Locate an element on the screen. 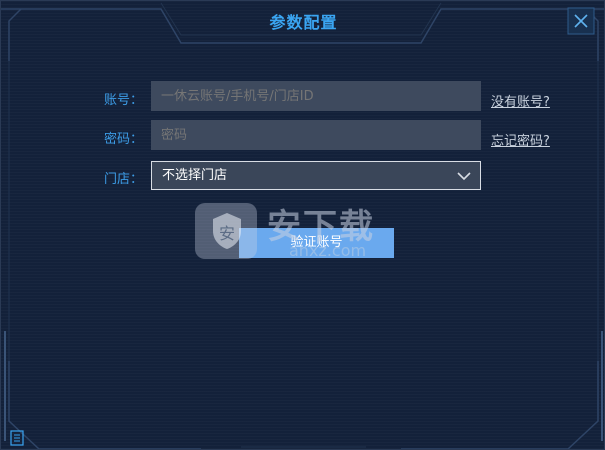 This screenshot has height=450, width=605. password-input is located at coordinates (316, 135).